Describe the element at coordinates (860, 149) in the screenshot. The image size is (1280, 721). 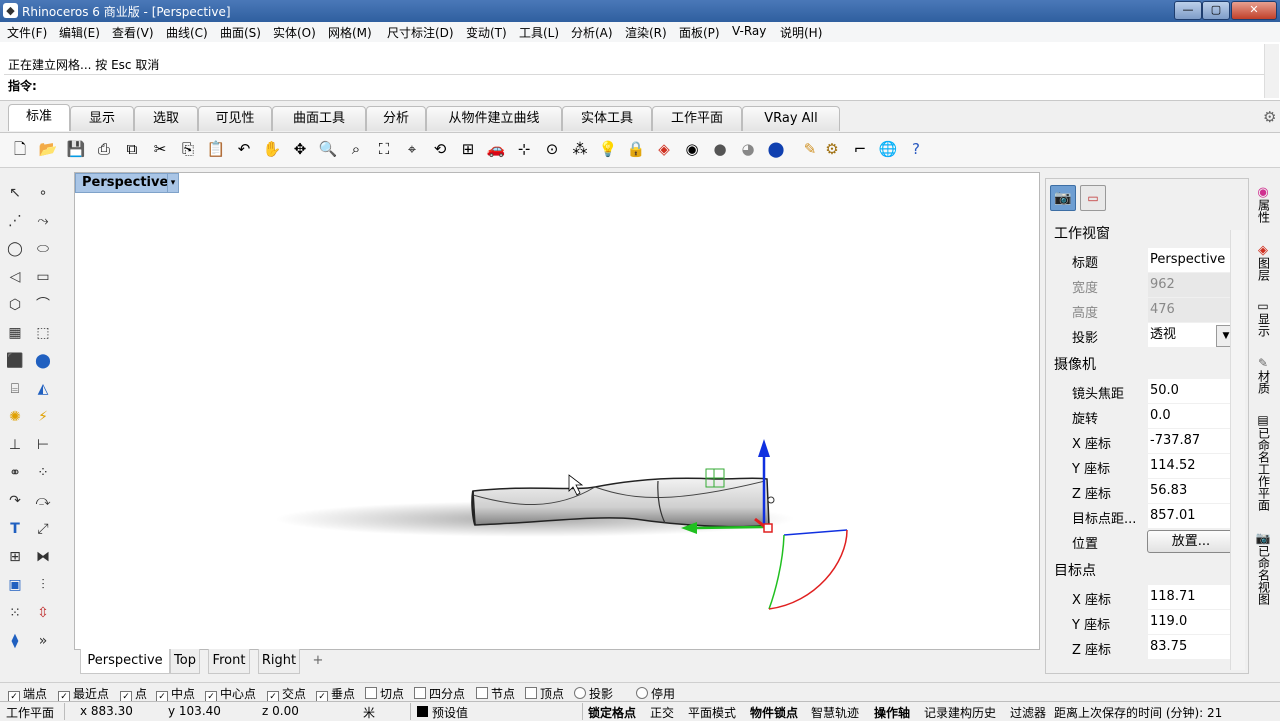
I see `grasshopper-icon: ⌐` at that location.